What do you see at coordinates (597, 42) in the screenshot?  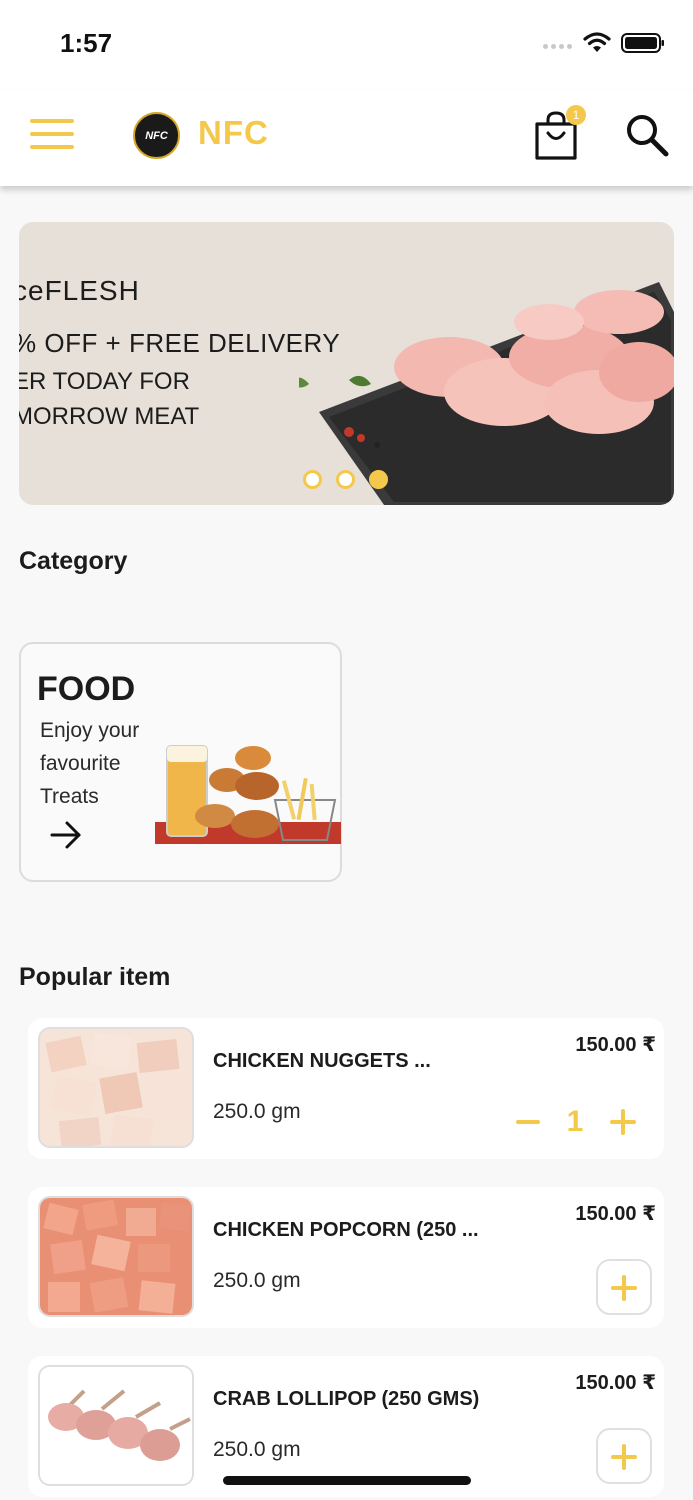 I see `wifi-icon` at bounding box center [597, 42].